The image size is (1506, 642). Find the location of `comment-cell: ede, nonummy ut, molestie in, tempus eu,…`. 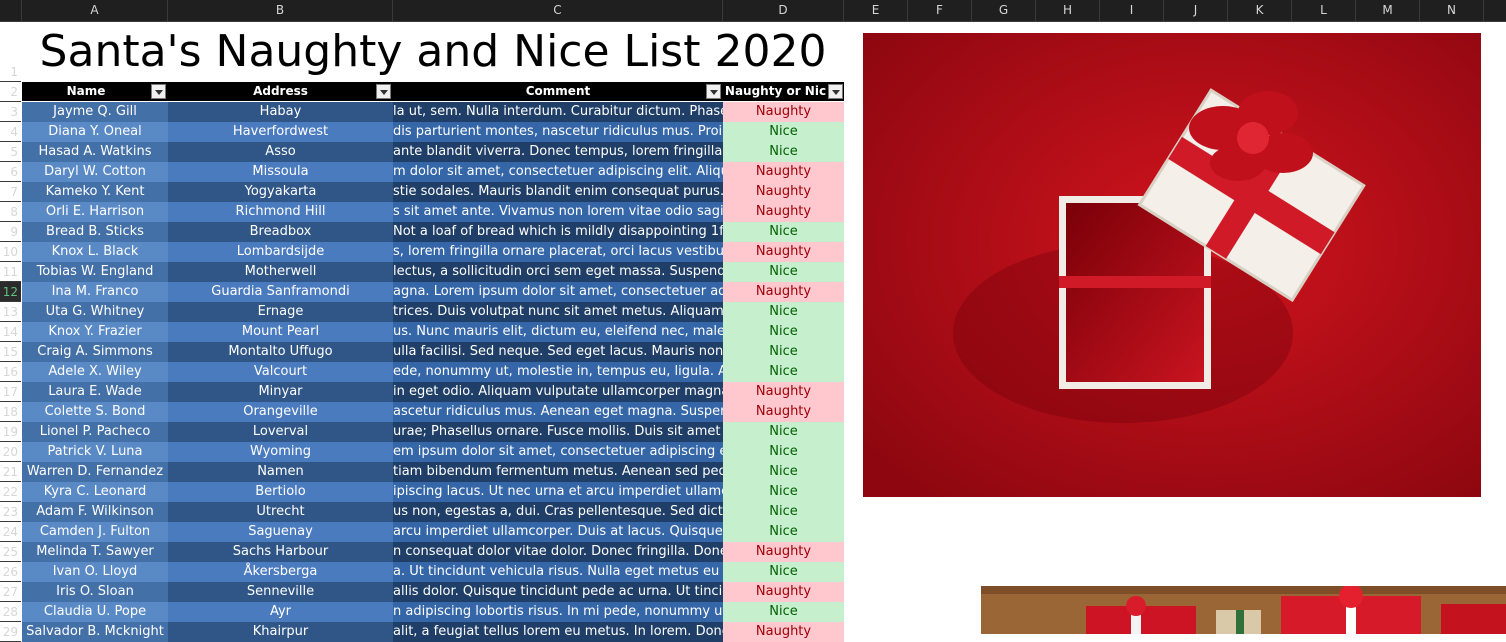

comment-cell: ede, nonummy ut, molestie in, tempus eu,… is located at coordinates (558, 372).